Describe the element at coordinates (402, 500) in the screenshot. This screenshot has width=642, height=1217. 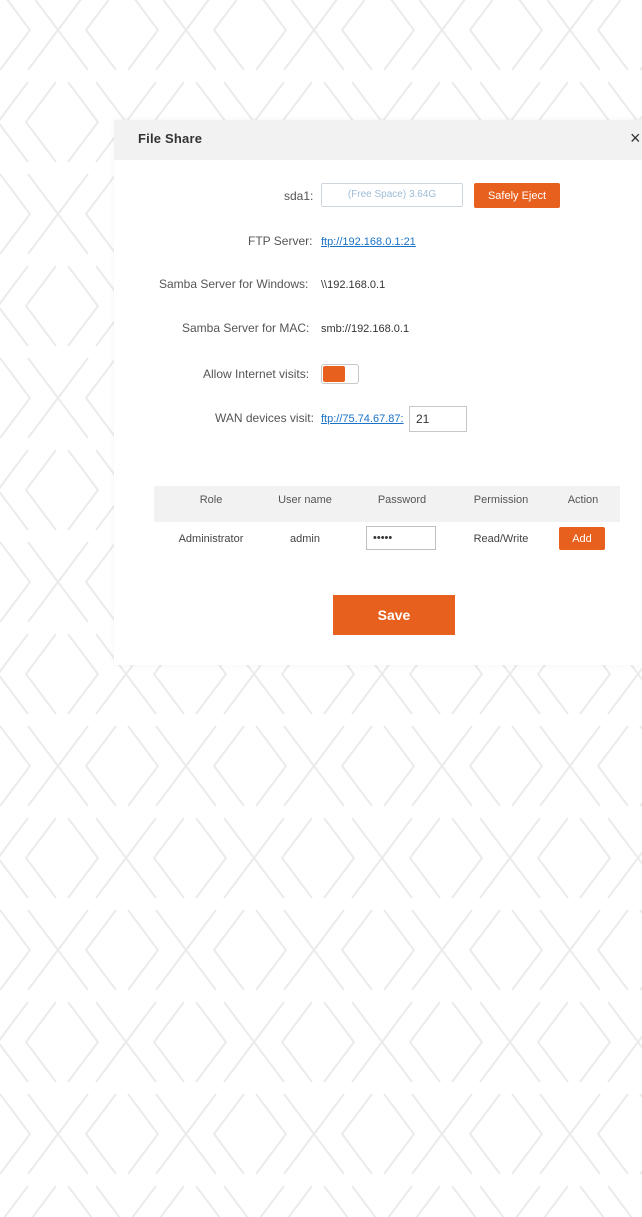
I see `column-header-password: Password` at that location.